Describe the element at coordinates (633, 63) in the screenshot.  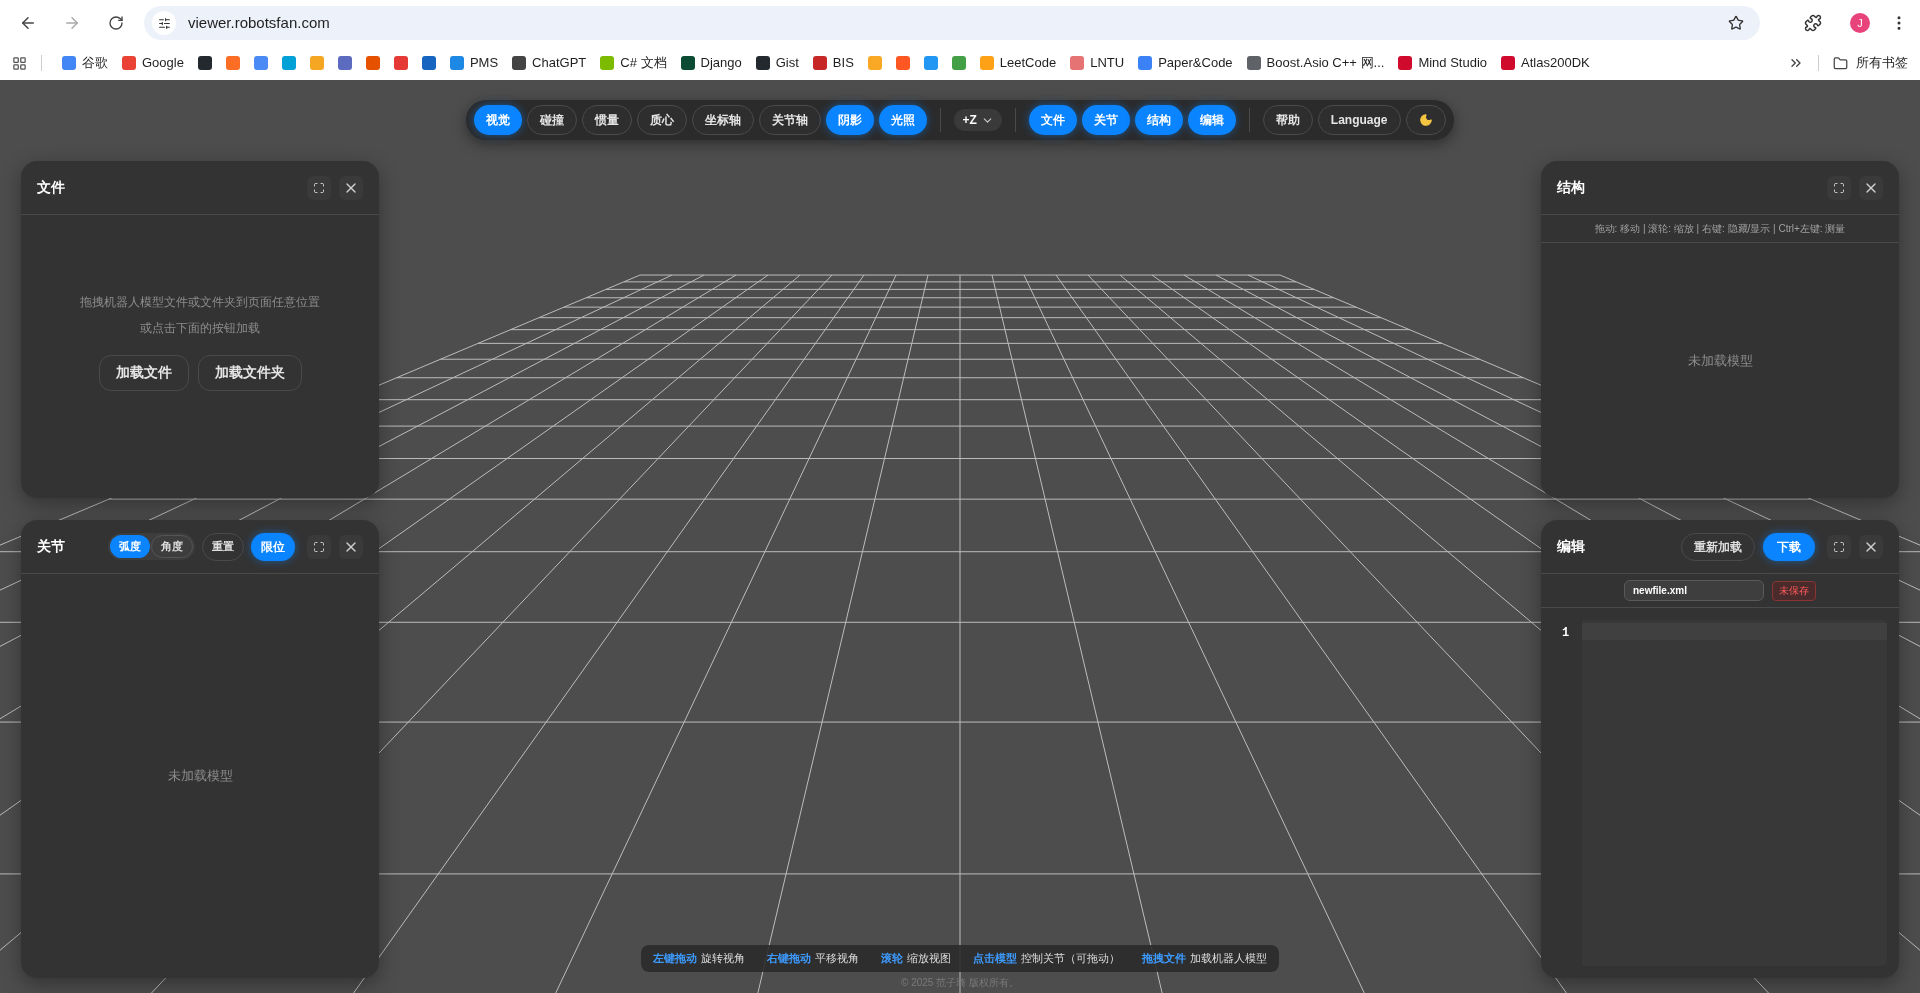
I see `bookmark: C# 文档` at that location.